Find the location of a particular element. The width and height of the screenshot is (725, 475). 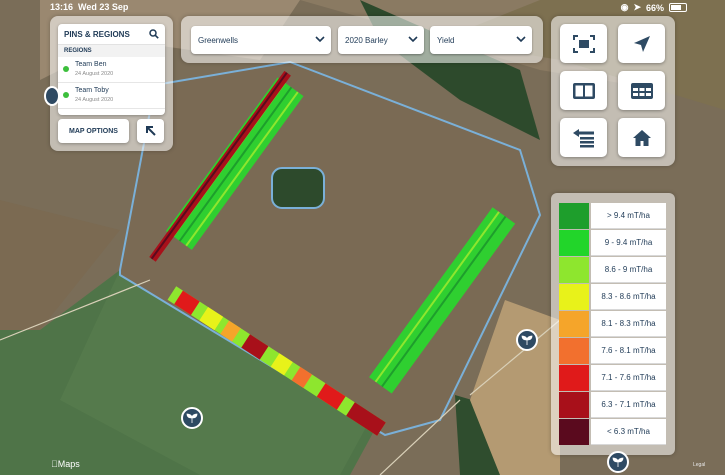

arrow-up-left-icon is located at coordinates (150, 131).